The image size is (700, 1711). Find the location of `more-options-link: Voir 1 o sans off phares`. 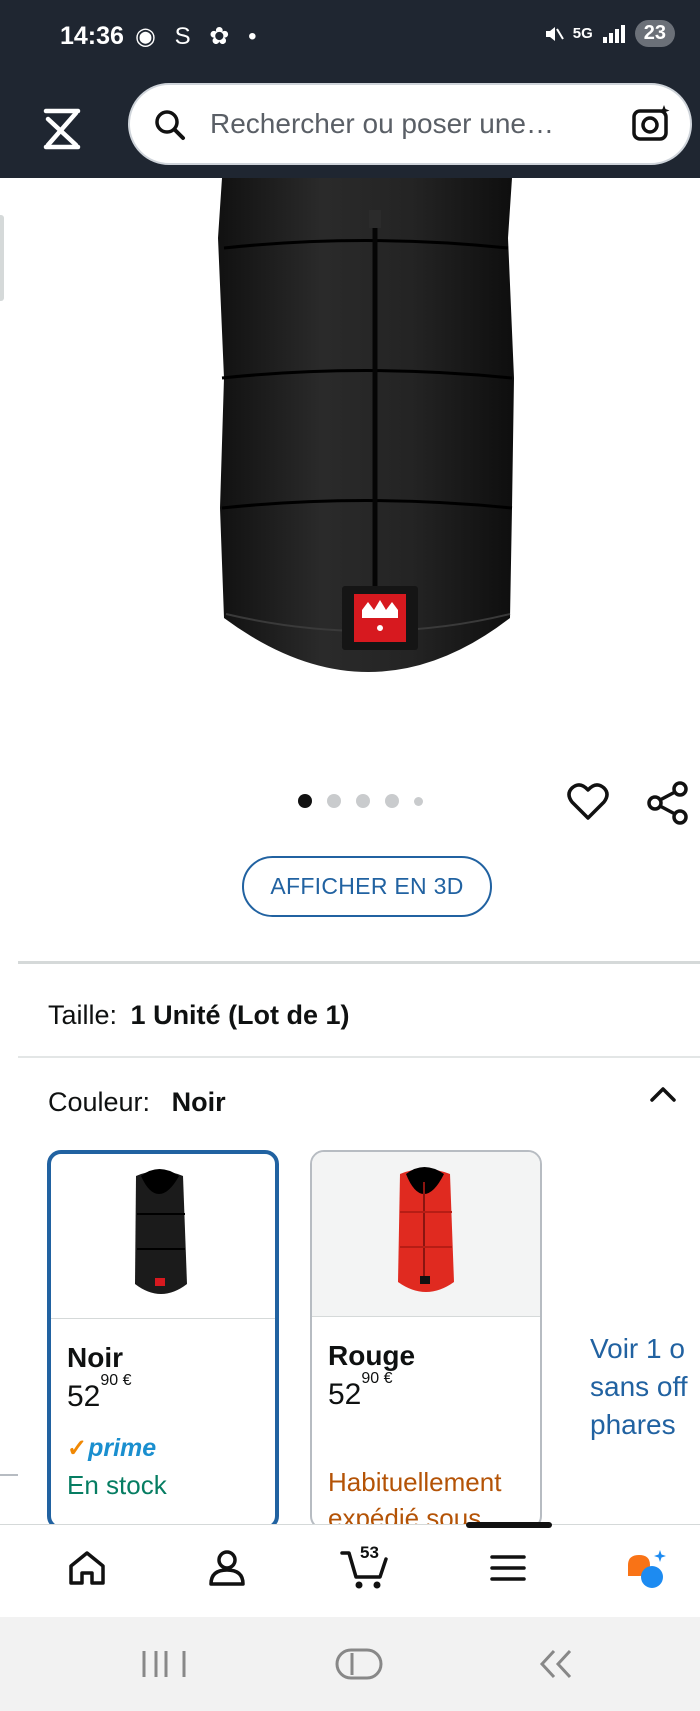

more-options-link: Voir 1 o sans off phares is located at coordinates (639, 1387).